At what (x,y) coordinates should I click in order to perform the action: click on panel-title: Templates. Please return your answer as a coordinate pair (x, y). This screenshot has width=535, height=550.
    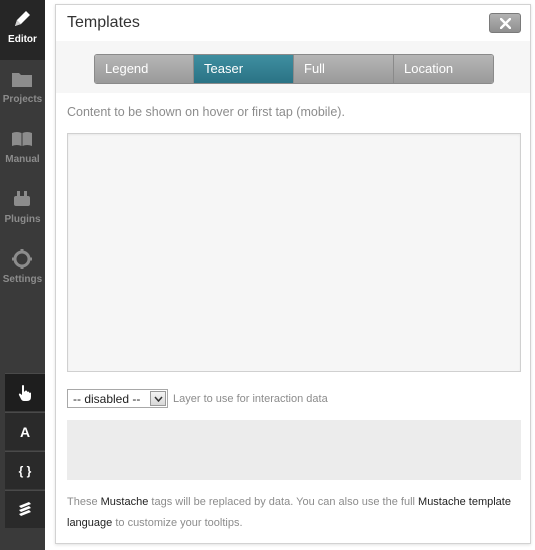
    Looking at the image, I should click on (103, 22).